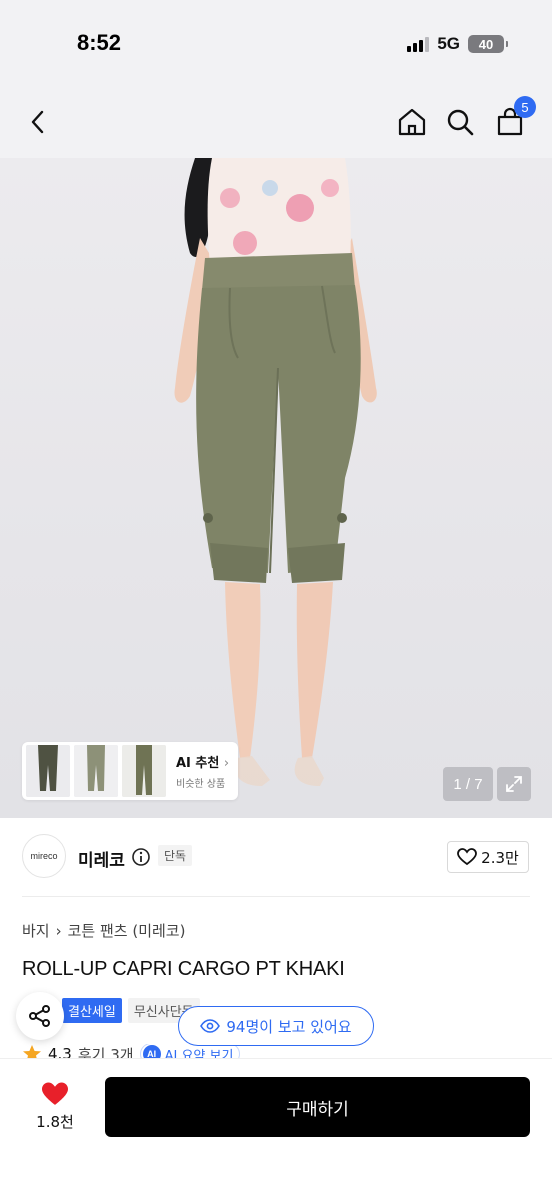  I want to click on brand-logo: mireco, so click(44, 856).